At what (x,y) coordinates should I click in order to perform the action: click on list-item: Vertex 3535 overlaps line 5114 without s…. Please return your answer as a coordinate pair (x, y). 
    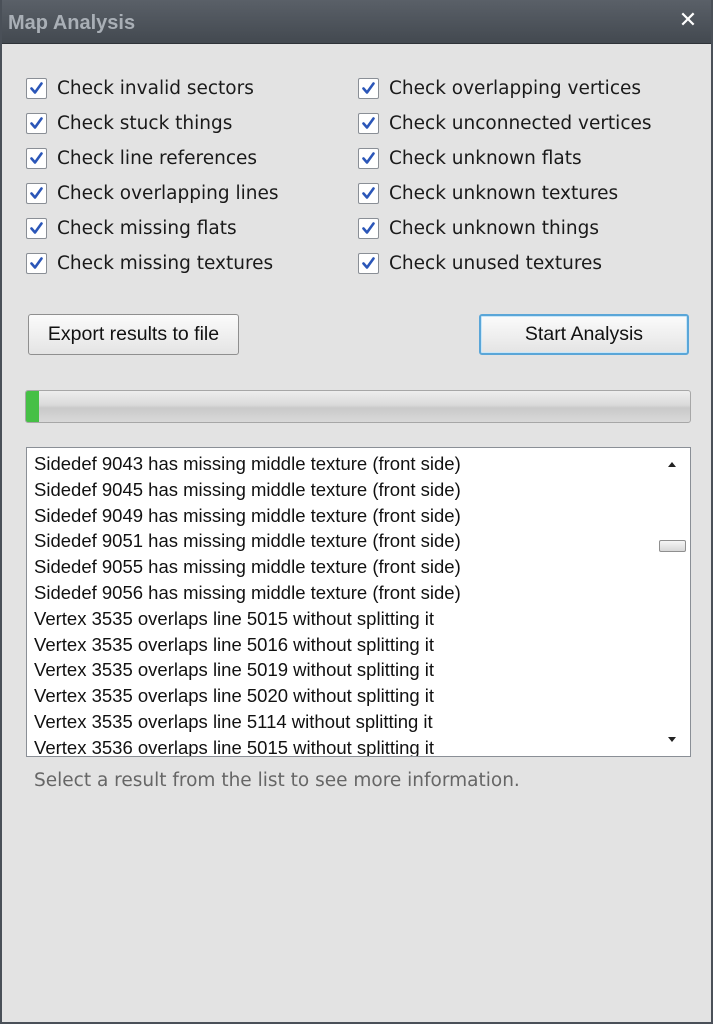
    Looking at the image, I should click on (341, 722).